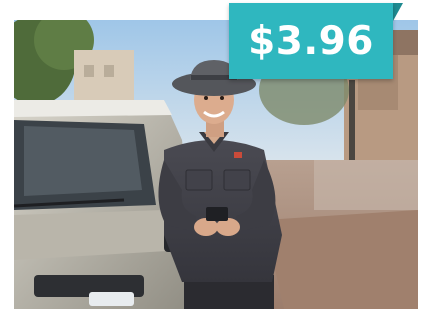  Describe the element at coordinates (398, 12) in the screenshot. I see `price-badge-fold` at that location.